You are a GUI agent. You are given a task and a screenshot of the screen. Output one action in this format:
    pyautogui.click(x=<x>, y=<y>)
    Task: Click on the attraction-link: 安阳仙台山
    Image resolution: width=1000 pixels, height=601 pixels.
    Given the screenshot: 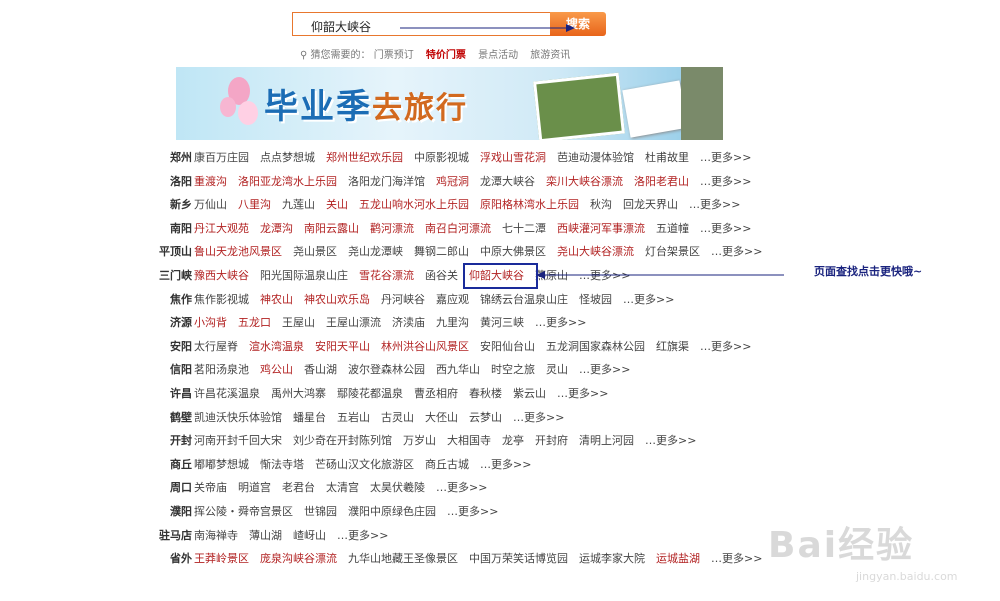 What is the action you would take?
    pyautogui.click(x=507, y=346)
    